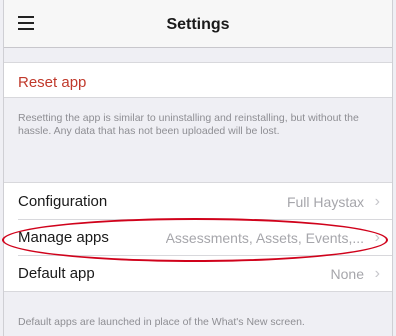  What do you see at coordinates (63, 201) in the screenshot?
I see `configuration-label: Configuration` at bounding box center [63, 201].